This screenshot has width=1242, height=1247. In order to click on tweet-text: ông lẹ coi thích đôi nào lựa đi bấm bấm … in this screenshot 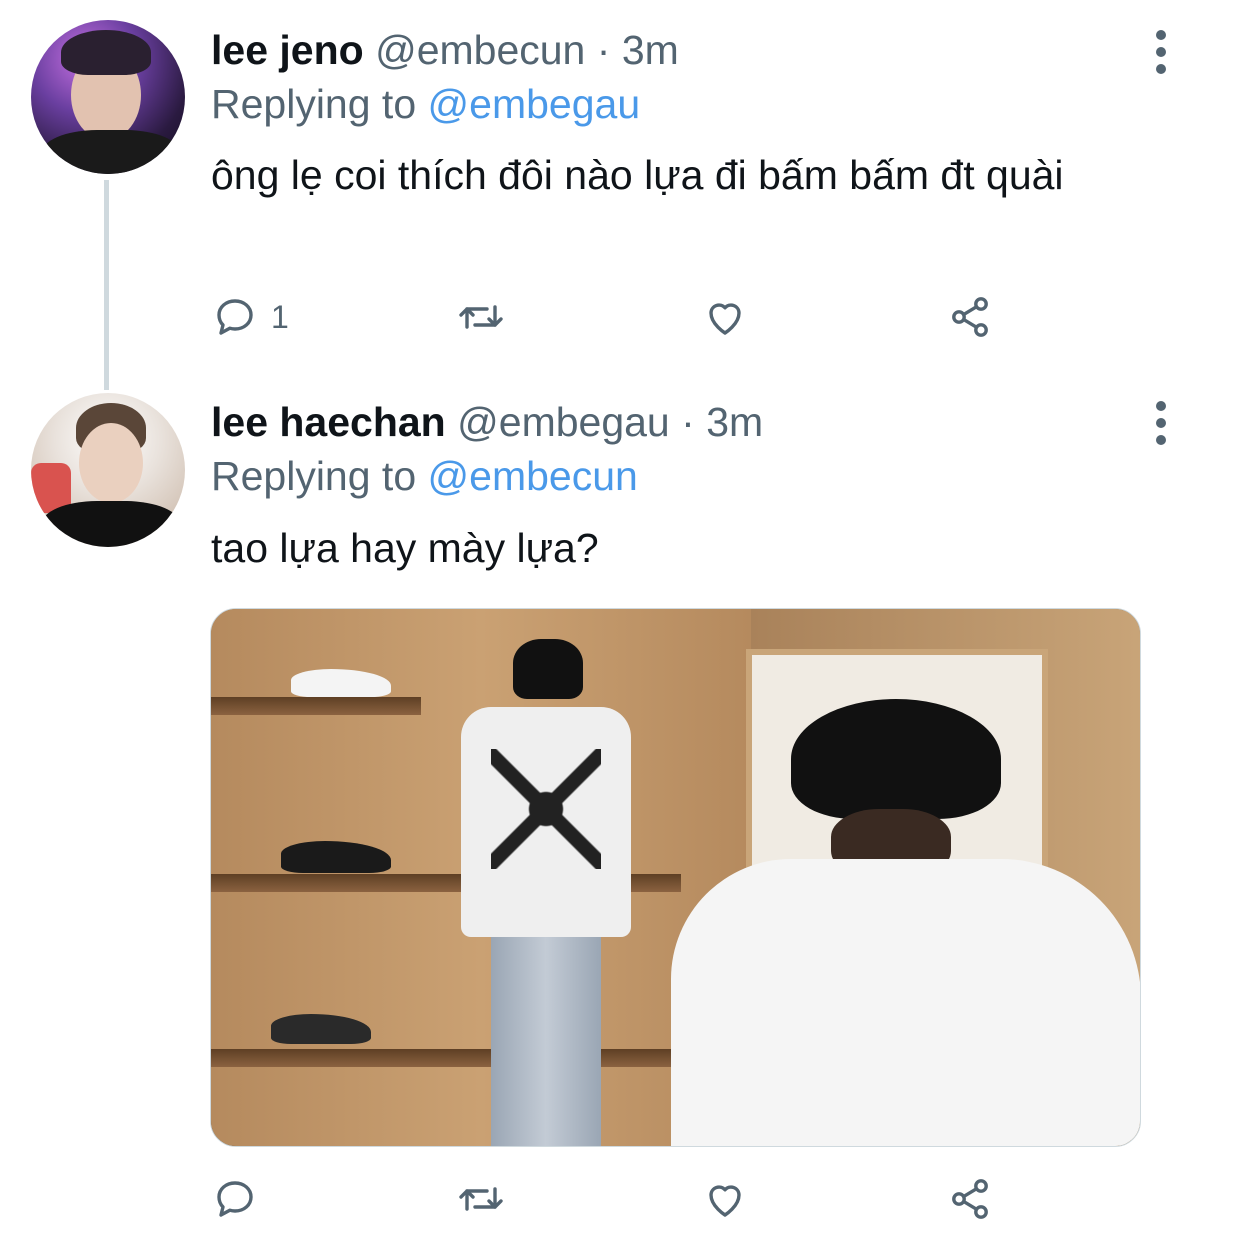, I will do `click(637, 175)`.